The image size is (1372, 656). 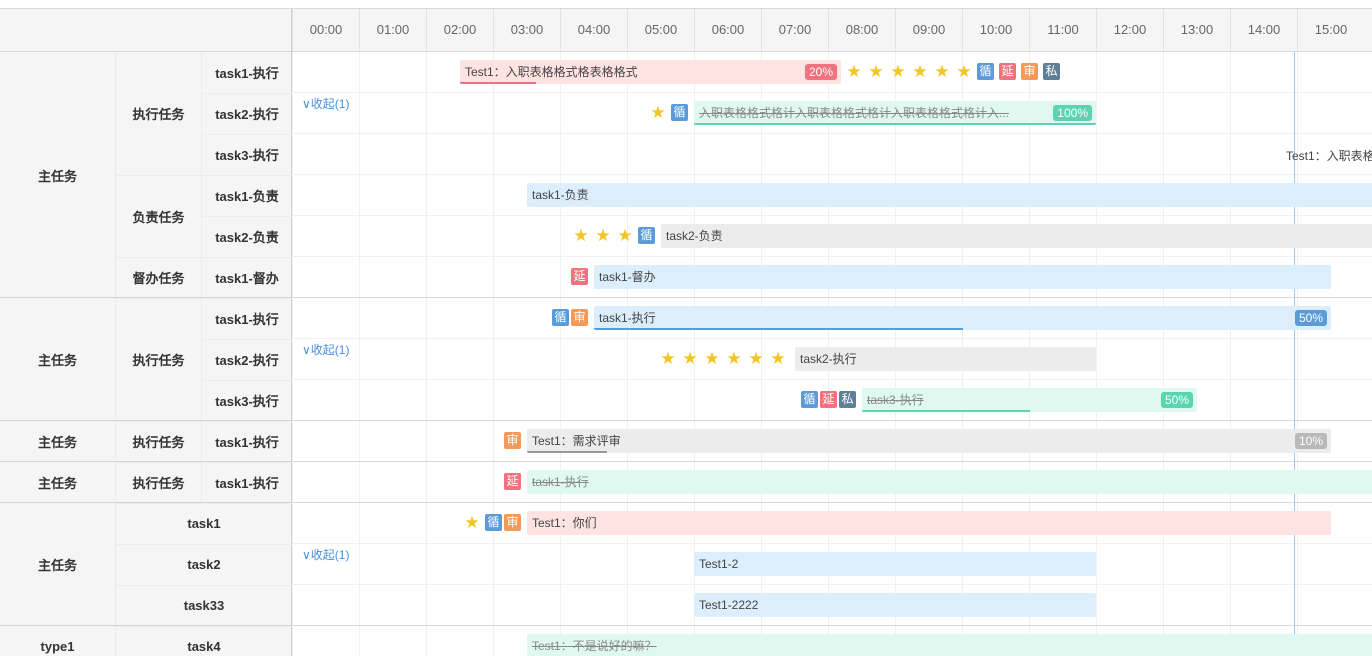 I want to click on hour-label: 10:00, so click(x=995, y=30).